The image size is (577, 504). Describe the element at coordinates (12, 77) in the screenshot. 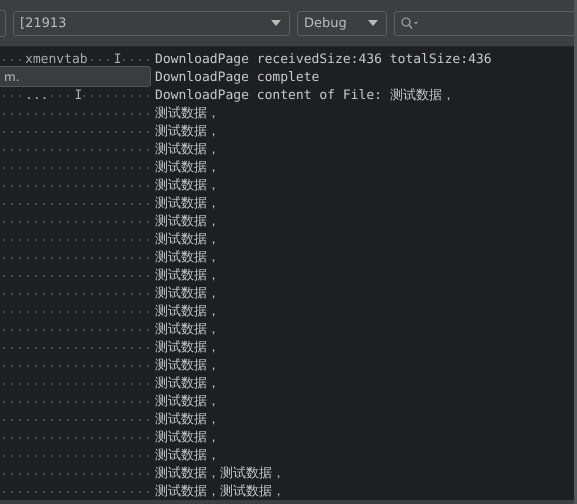

I see `tooltip-text: m.` at that location.